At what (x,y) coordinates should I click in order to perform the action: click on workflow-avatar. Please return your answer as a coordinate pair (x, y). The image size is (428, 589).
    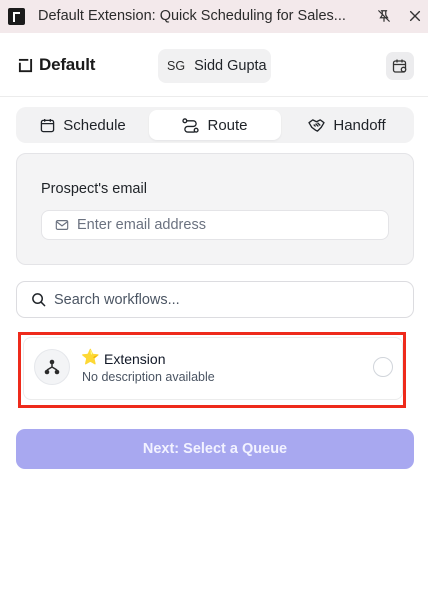
    Looking at the image, I should click on (52, 367).